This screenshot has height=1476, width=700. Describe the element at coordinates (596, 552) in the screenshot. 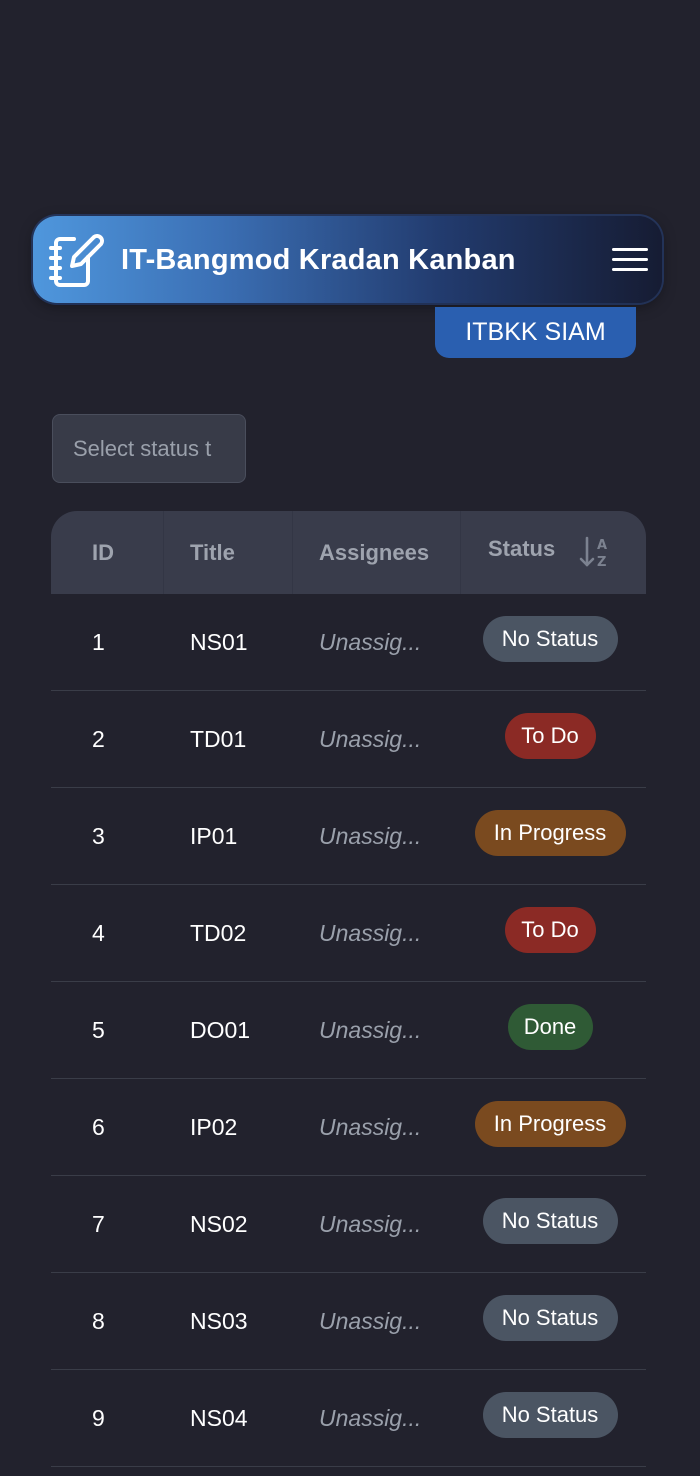

I see `sort-alpha-ascending-icon: A Z` at that location.